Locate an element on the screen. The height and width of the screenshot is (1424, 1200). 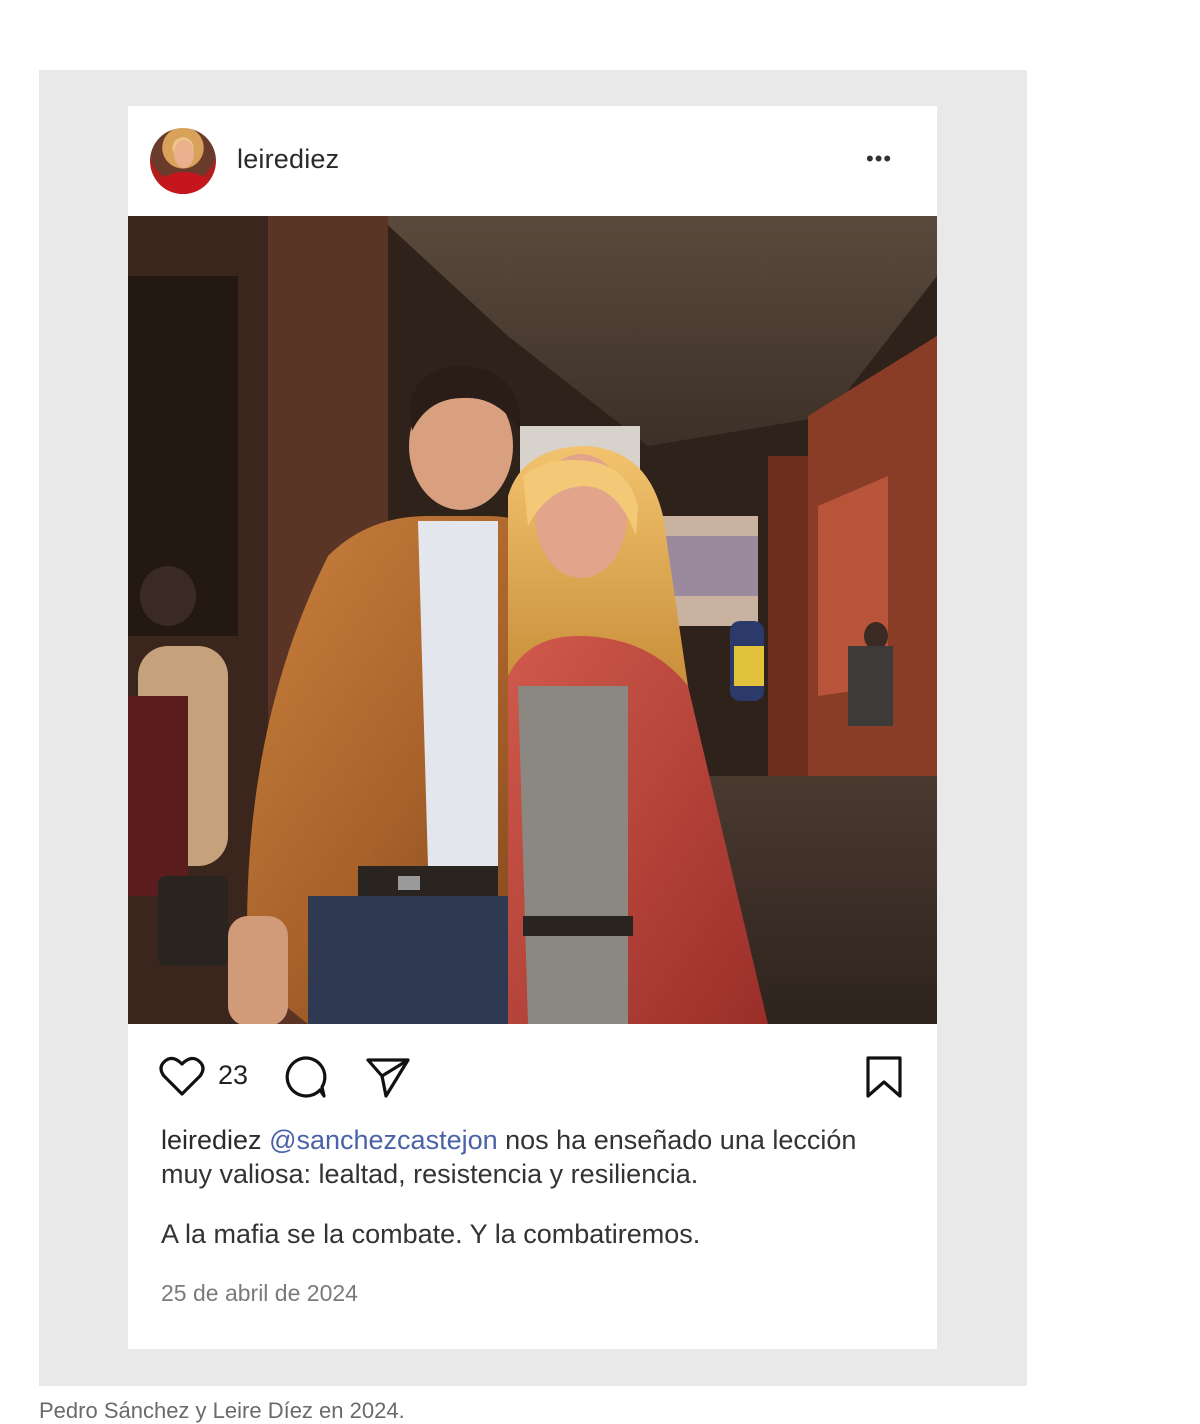
post-actions: 23 is located at coordinates (532, 1071).